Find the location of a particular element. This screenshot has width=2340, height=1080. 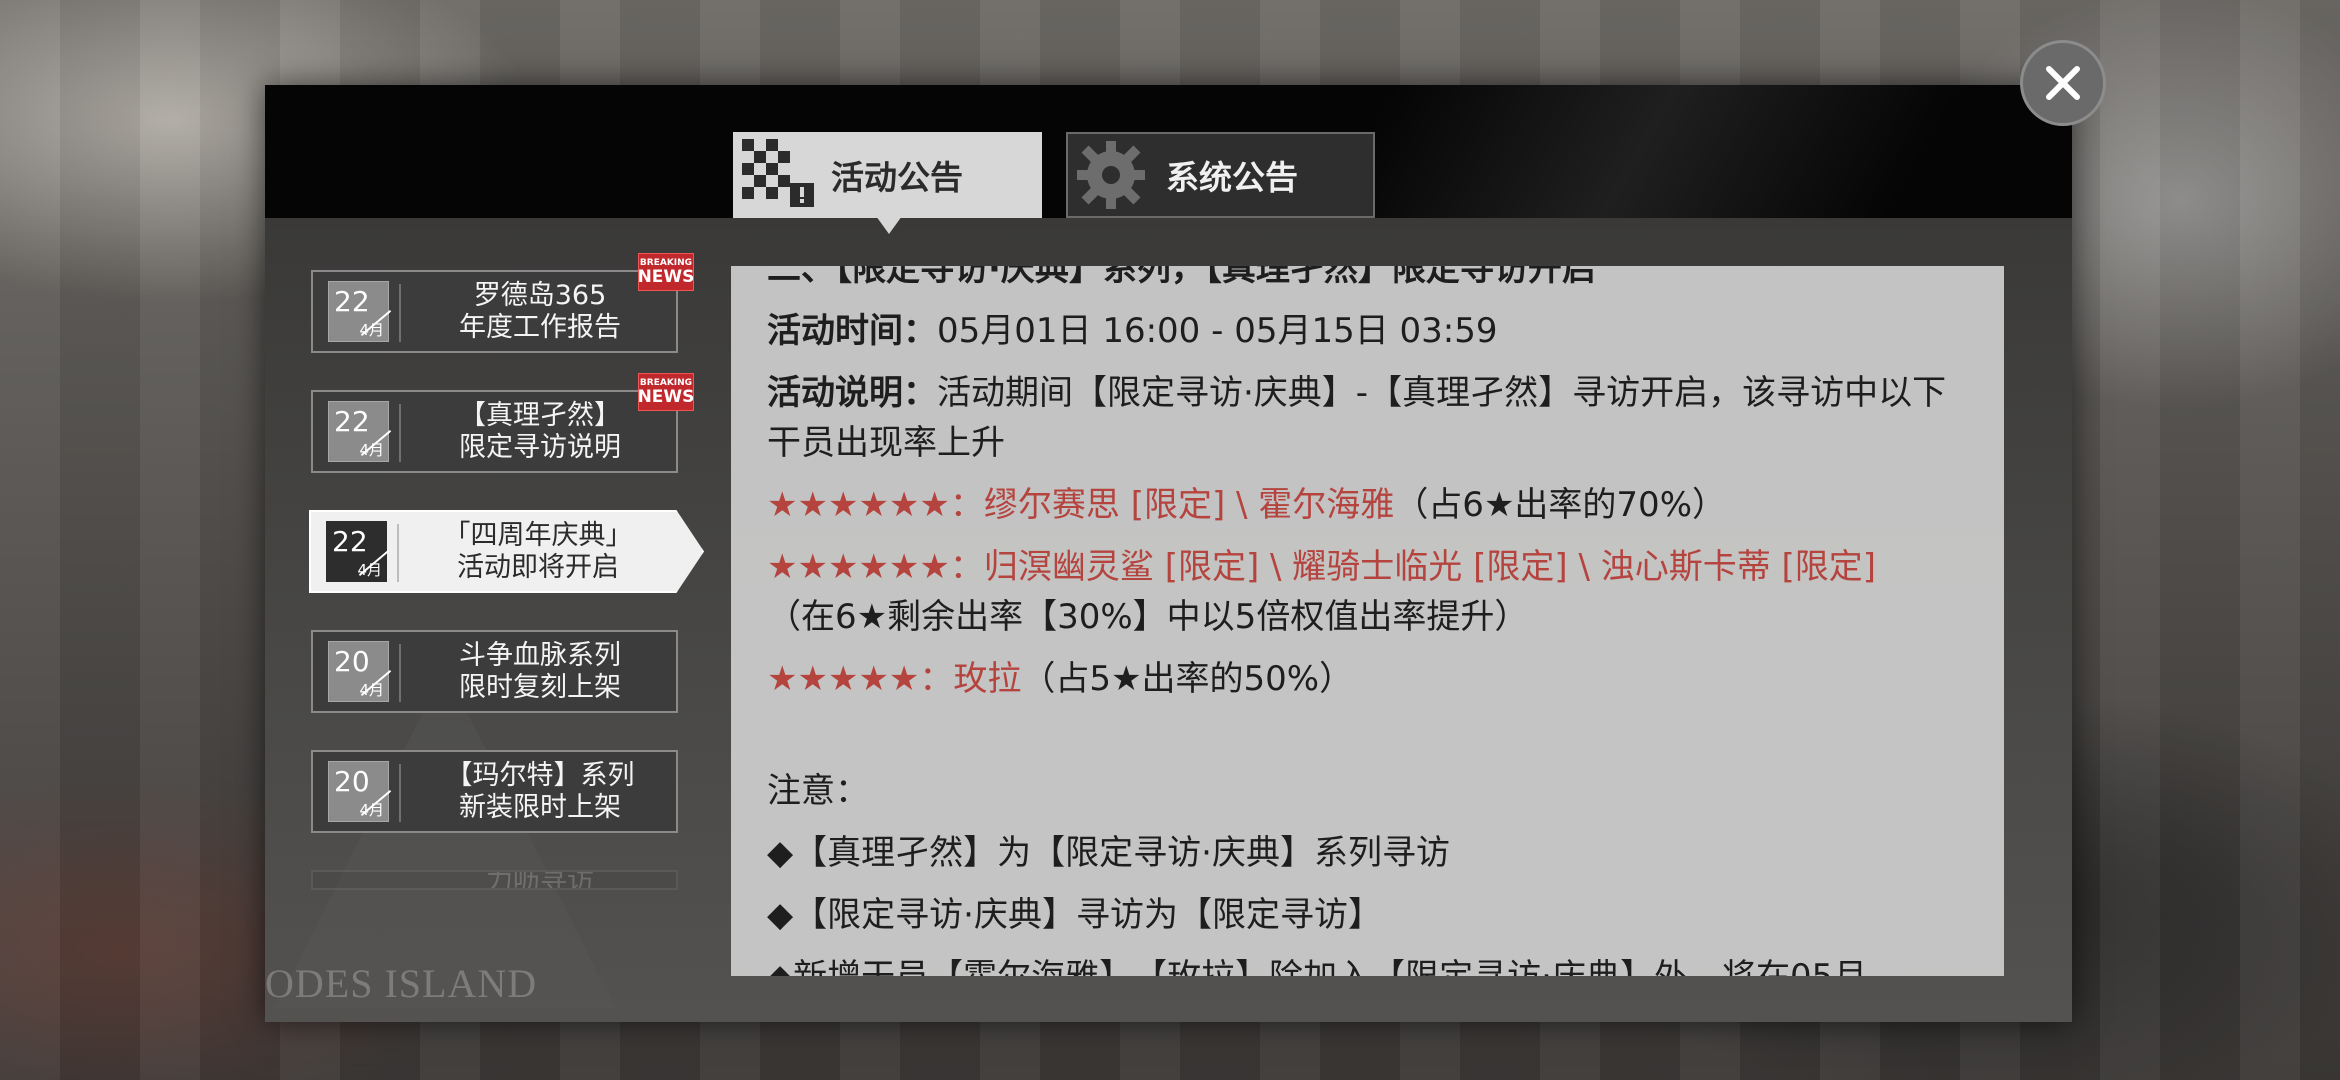

announcement-item: 20 4月 【玛尔特】系列 新装限时上架 is located at coordinates (494, 791).